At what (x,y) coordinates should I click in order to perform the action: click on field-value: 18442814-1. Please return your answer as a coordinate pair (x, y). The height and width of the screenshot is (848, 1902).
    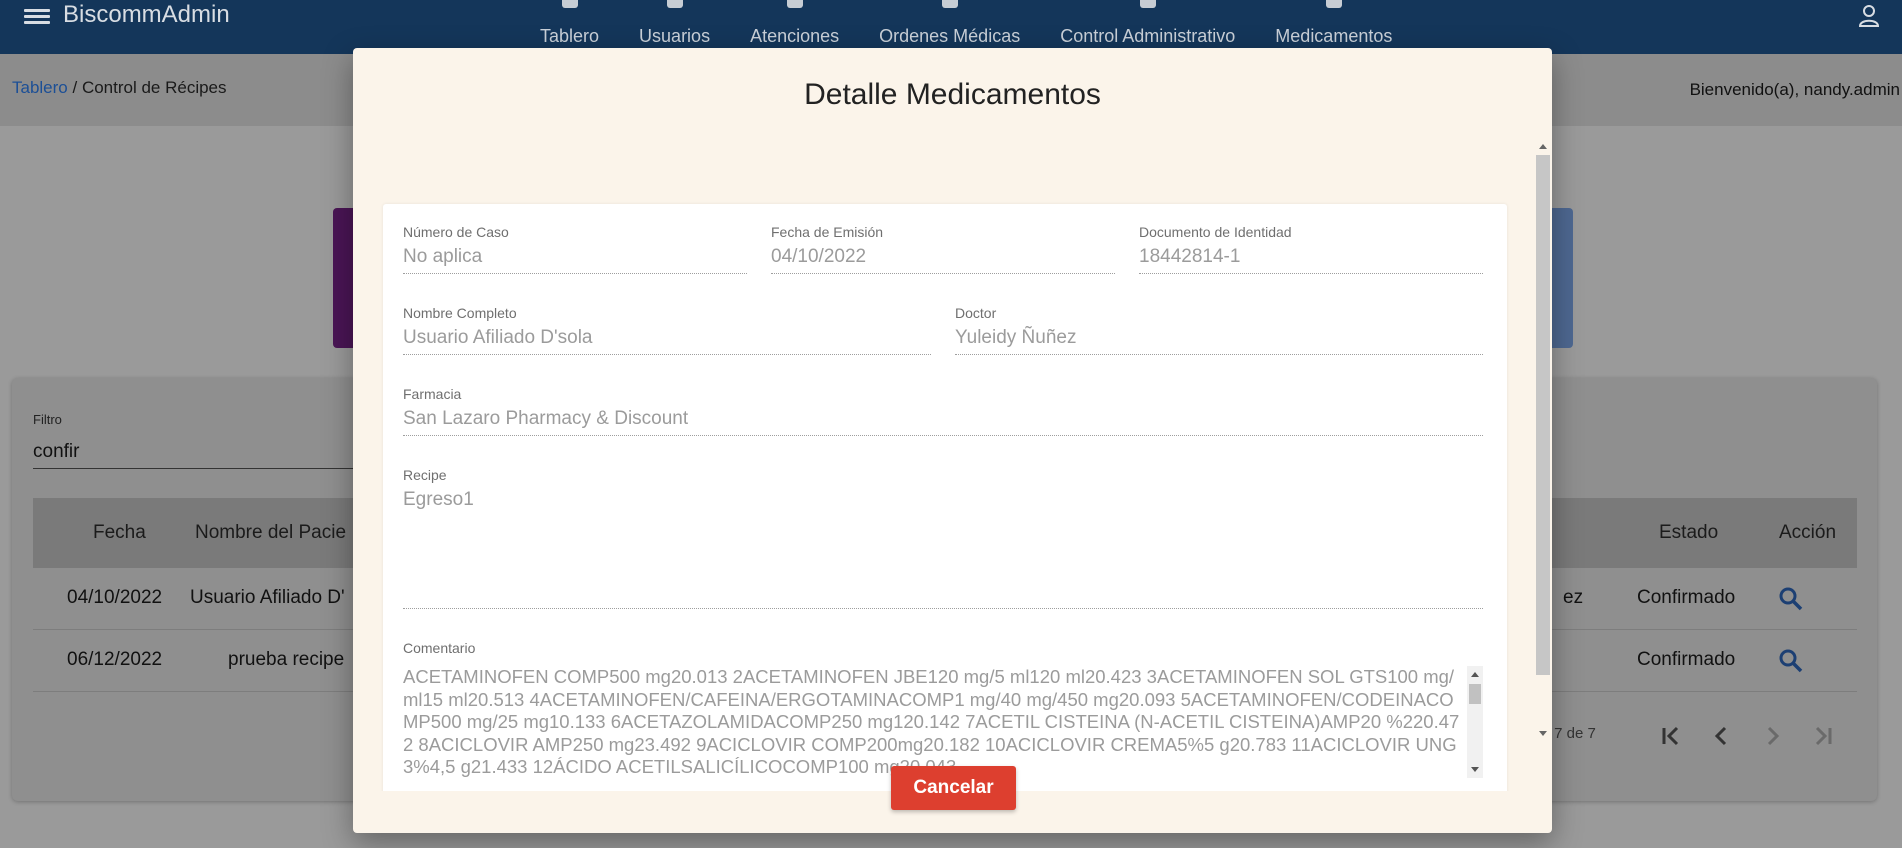
    Looking at the image, I should click on (1190, 256).